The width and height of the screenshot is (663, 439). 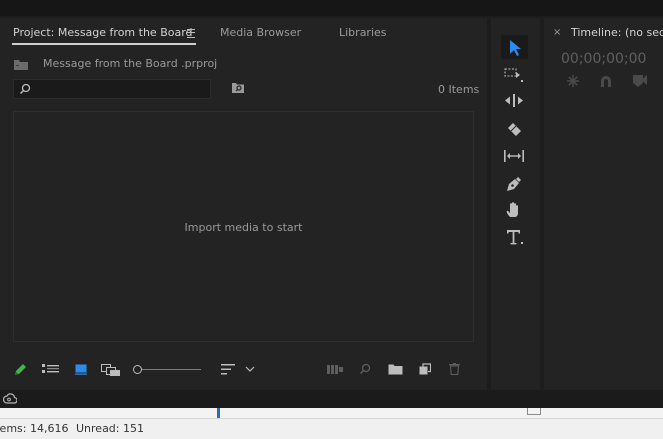 What do you see at coordinates (514, 184) in the screenshot?
I see `pen-tool-icon` at bounding box center [514, 184].